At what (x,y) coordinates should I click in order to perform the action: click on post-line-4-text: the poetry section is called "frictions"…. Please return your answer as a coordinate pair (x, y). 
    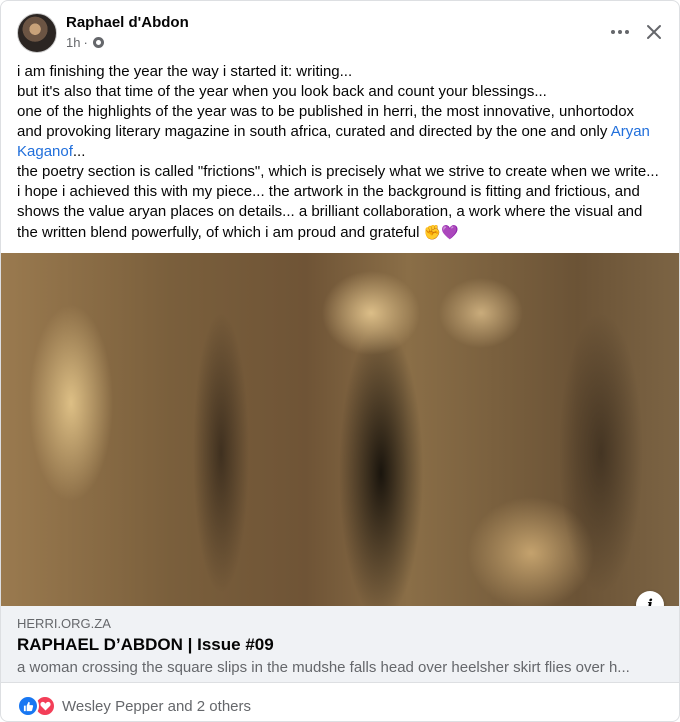
    Looking at the image, I should click on (338, 202).